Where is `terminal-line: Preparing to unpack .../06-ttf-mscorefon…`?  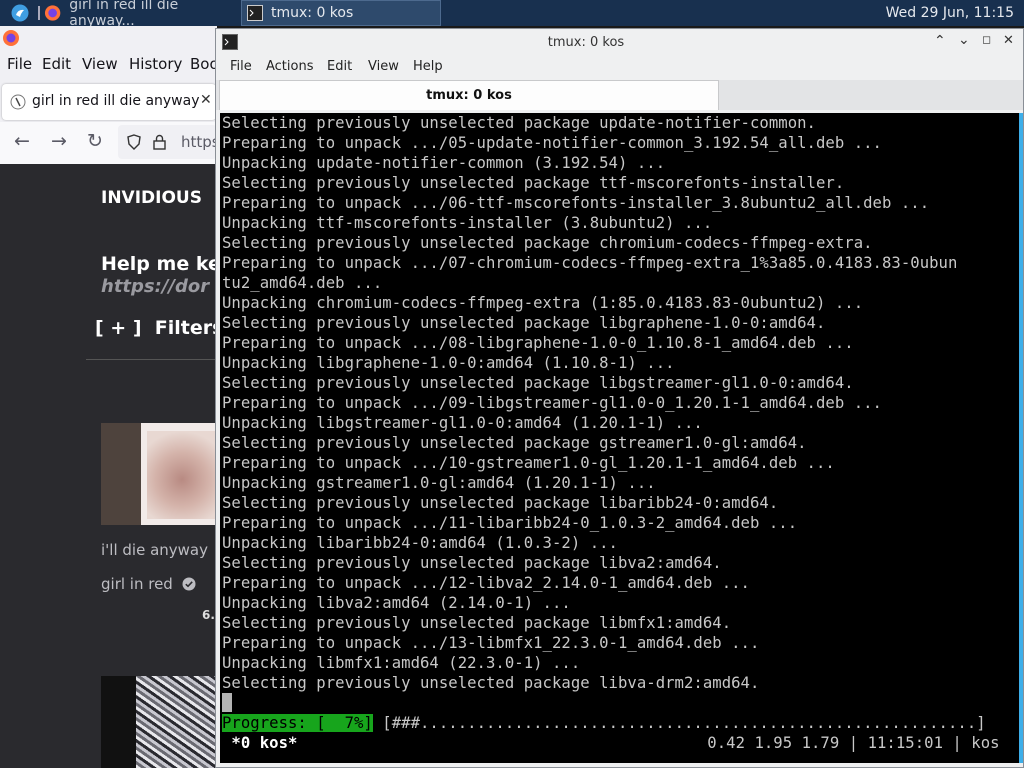 terminal-line: Preparing to unpack .../06-ttf-mscorefon… is located at coordinates (576, 203).